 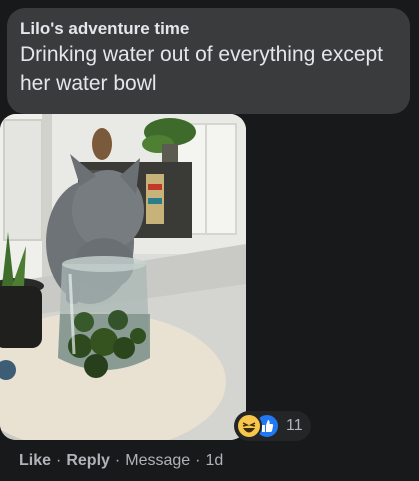 I want to click on comment-actions: Like · Reply · Message · 1d, so click(x=121, y=461).